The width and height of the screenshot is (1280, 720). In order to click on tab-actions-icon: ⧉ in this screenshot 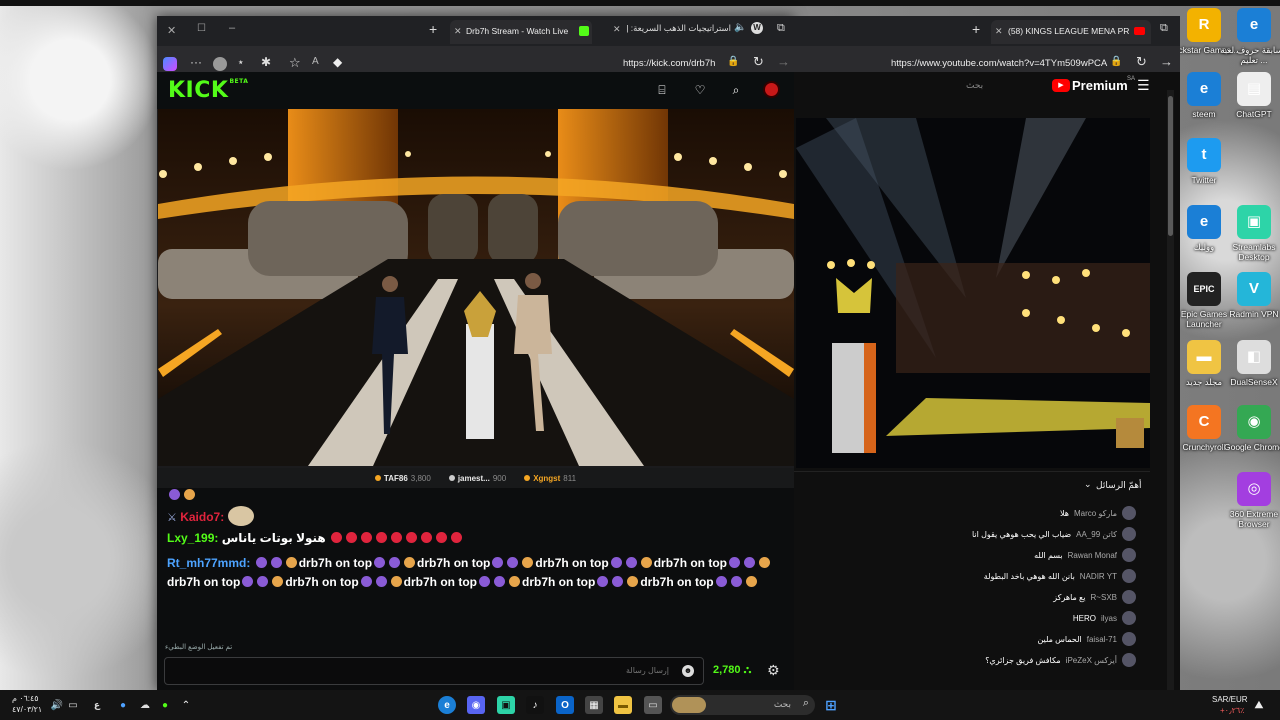, I will do `click(781, 28)`.